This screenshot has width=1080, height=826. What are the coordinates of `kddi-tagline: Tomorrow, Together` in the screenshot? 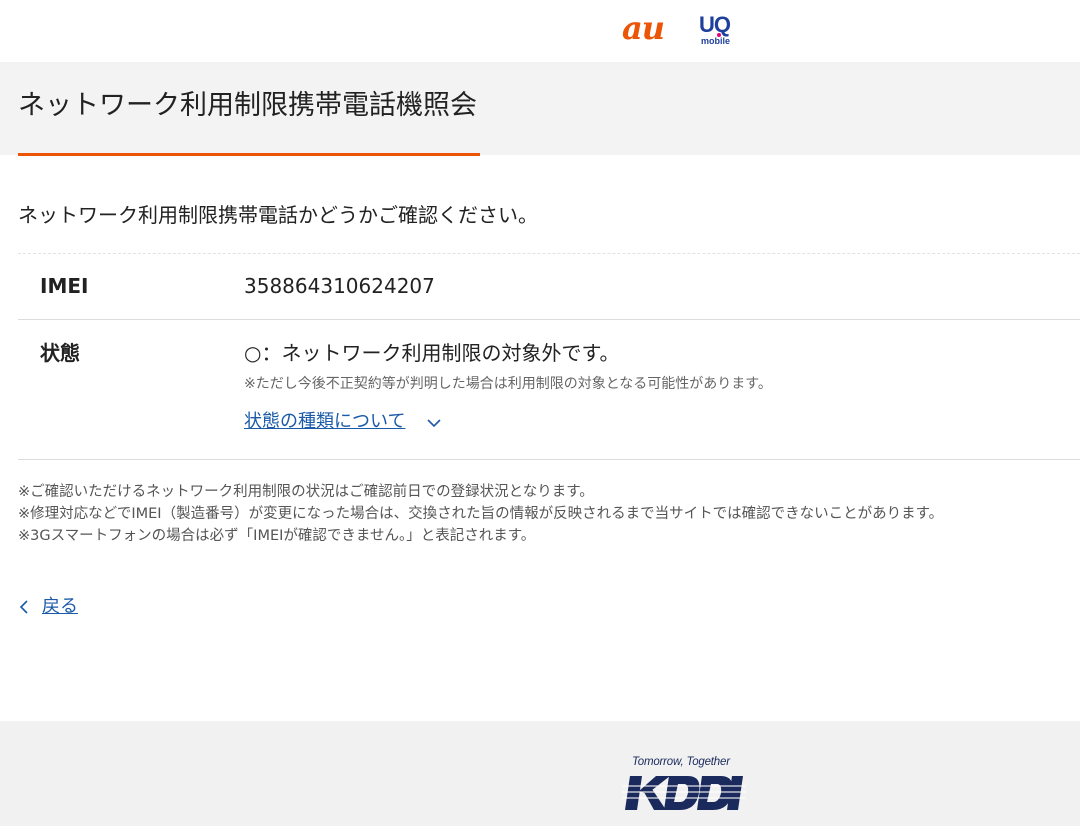 It's located at (681, 762).